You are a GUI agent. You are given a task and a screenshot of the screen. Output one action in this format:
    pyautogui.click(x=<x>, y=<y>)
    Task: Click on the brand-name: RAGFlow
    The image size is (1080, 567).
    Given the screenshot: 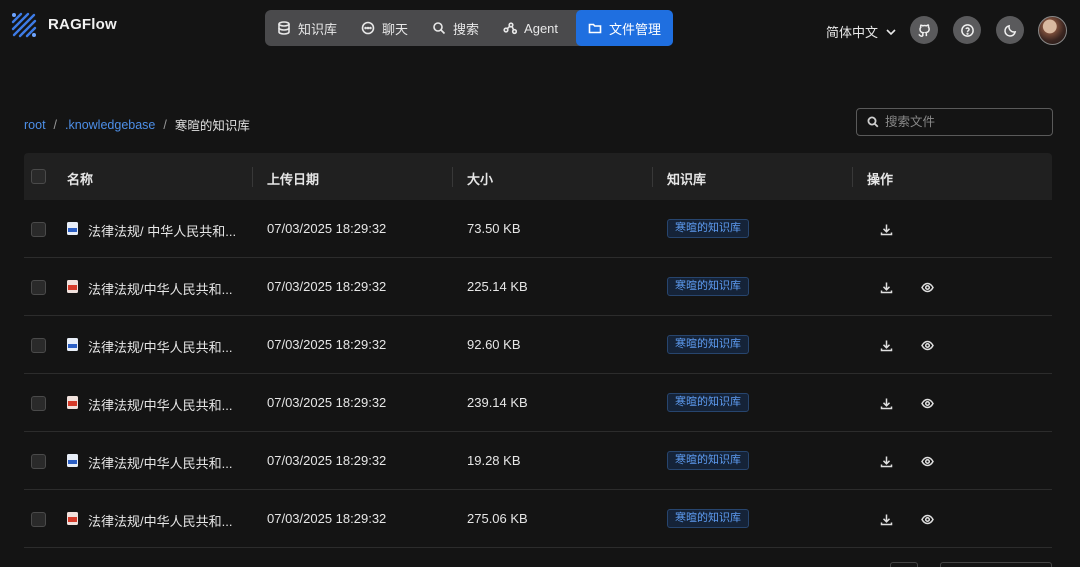 What is the action you would take?
    pyautogui.click(x=82, y=24)
    